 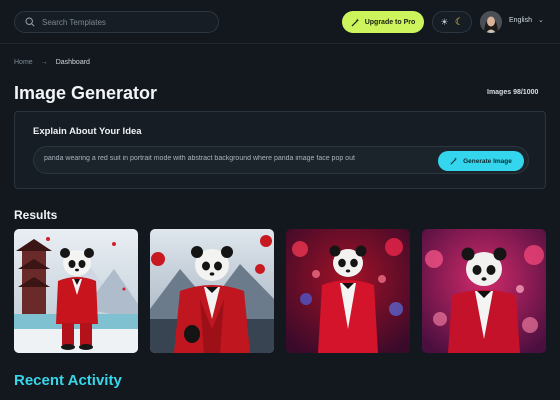 What do you see at coordinates (444, 22) in the screenshot?
I see `sun-icon: ☀` at bounding box center [444, 22].